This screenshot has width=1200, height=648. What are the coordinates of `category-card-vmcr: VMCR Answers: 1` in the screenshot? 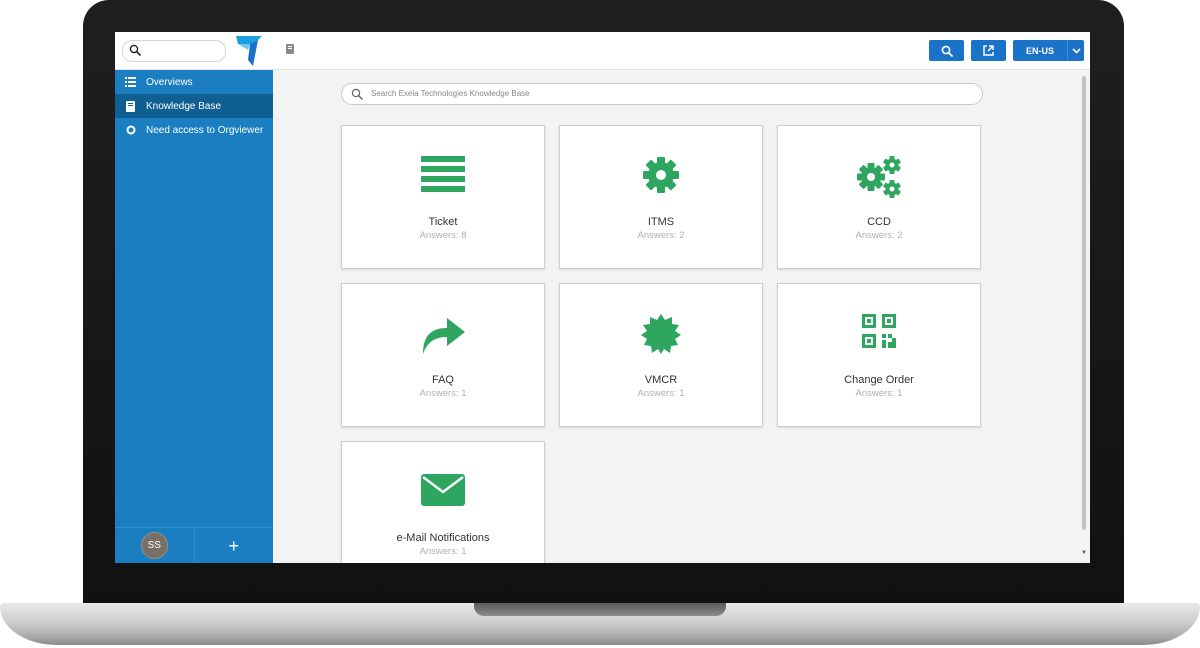 It's located at (661, 355).